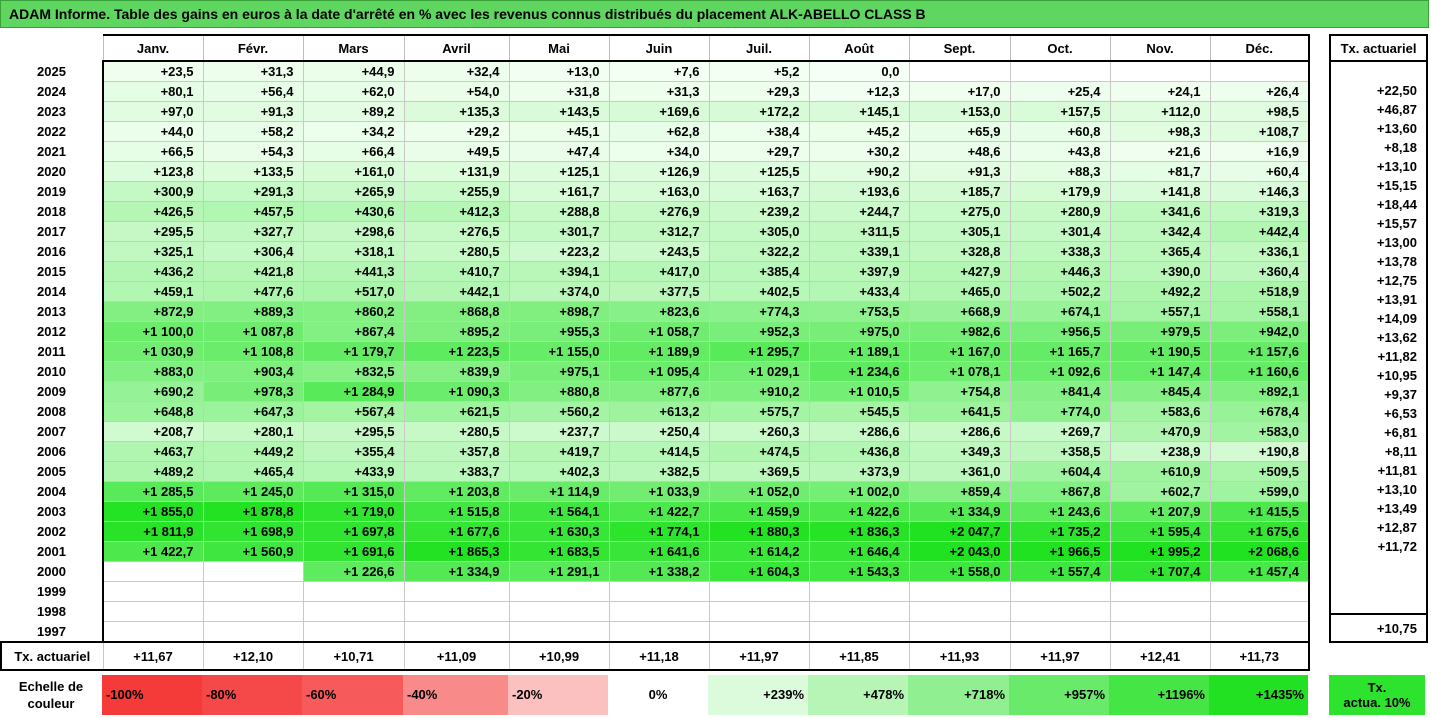 The width and height of the screenshot is (1431, 718). Describe the element at coordinates (456, 291) in the screenshot. I see `gain-cell: +442,1` at that location.